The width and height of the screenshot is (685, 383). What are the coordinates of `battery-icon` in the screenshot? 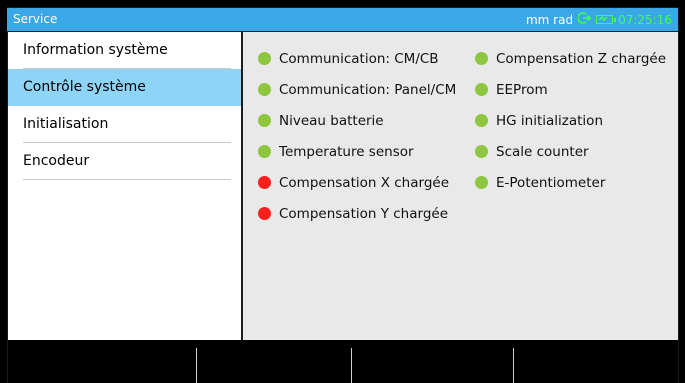 It's located at (606, 19).